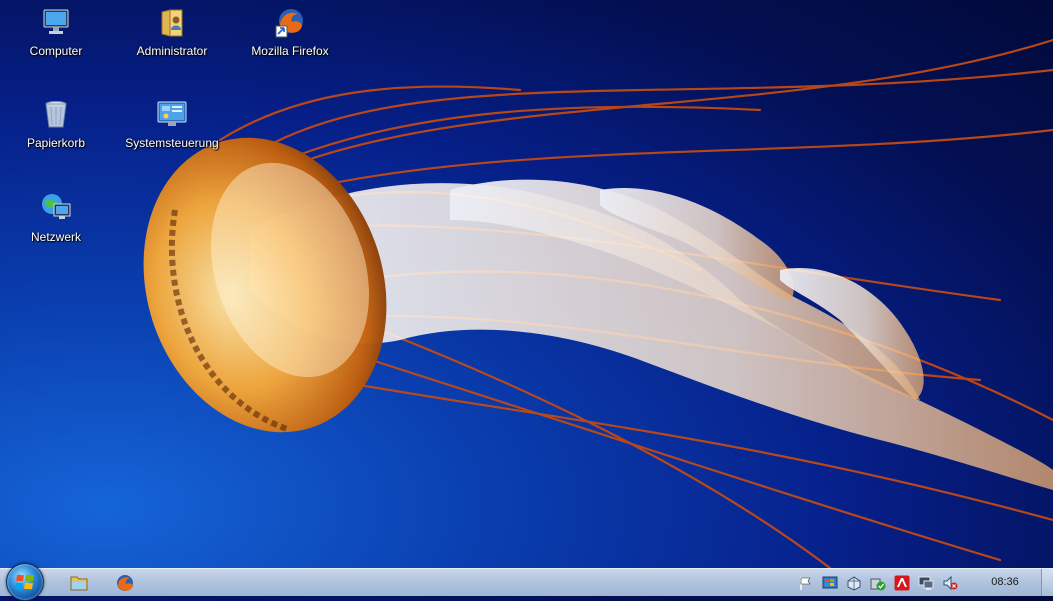 Image resolution: width=1053 pixels, height=601 pixels. I want to click on taskbar-explorer-button, so click(79, 583).